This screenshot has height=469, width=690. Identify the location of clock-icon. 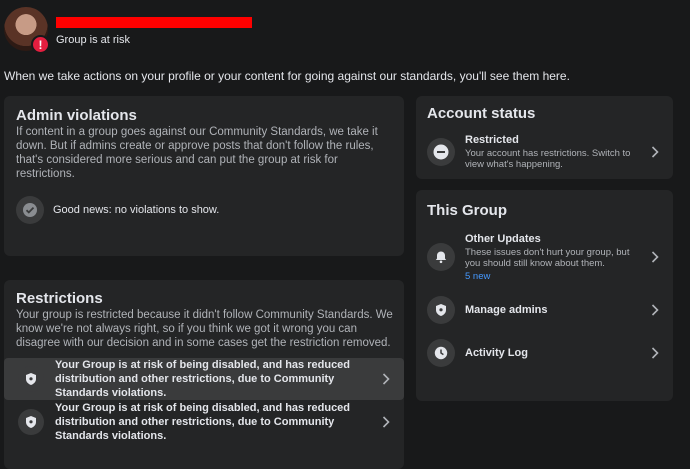
(441, 353).